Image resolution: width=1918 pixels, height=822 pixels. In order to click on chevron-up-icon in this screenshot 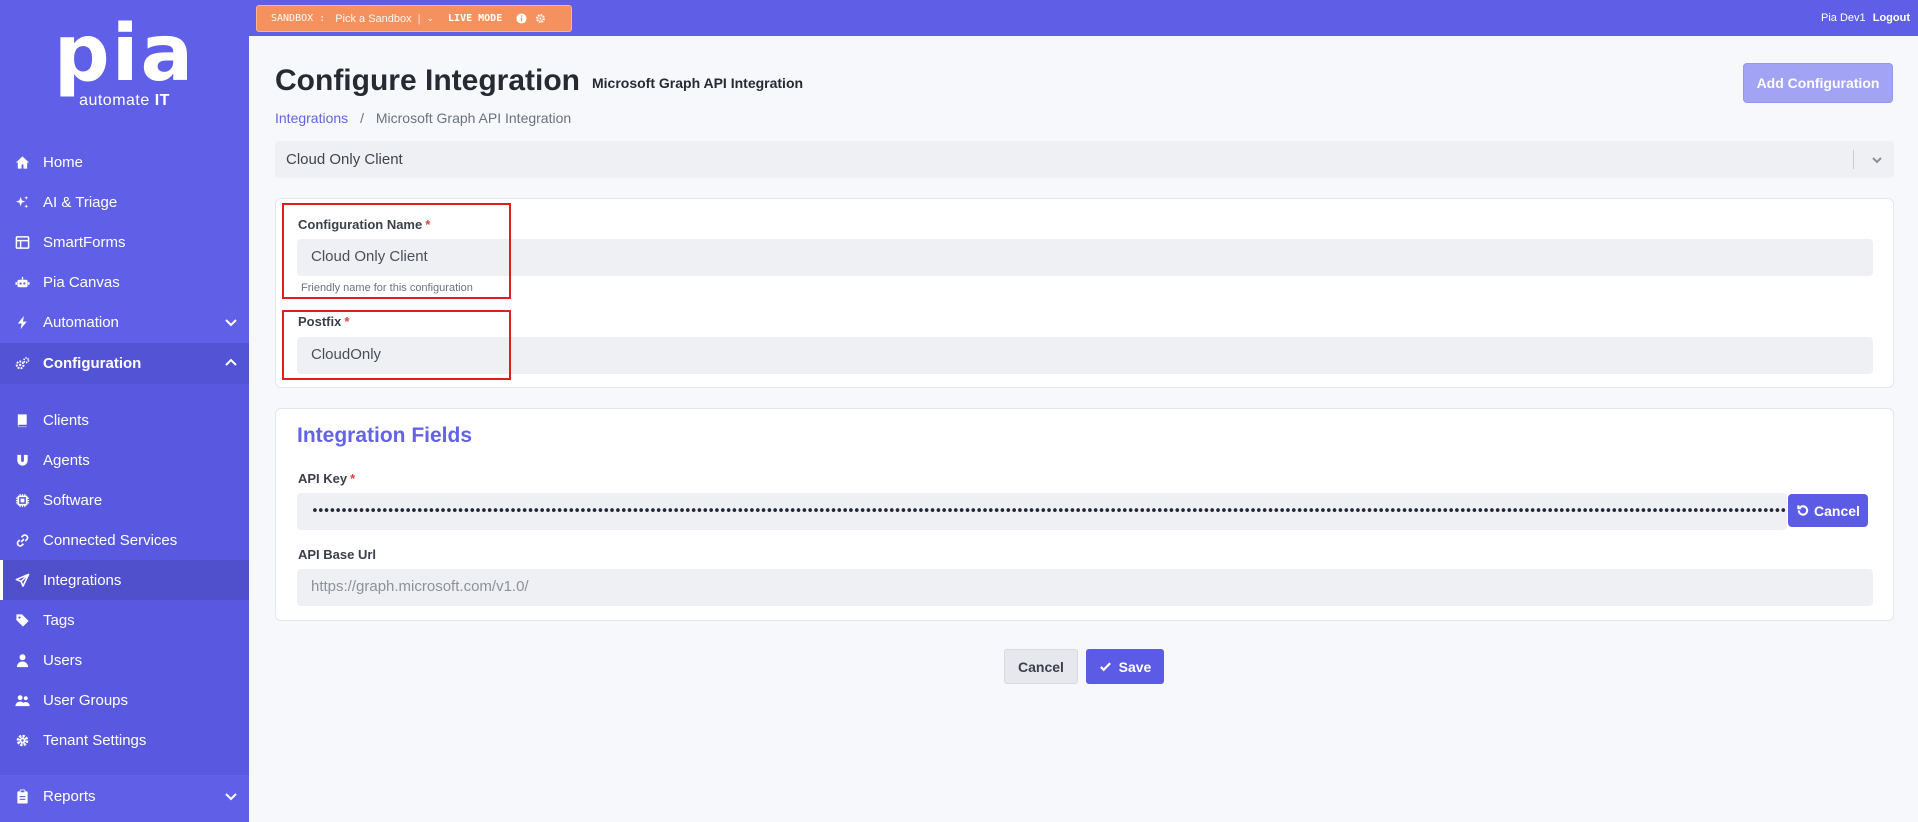, I will do `click(231, 363)`.